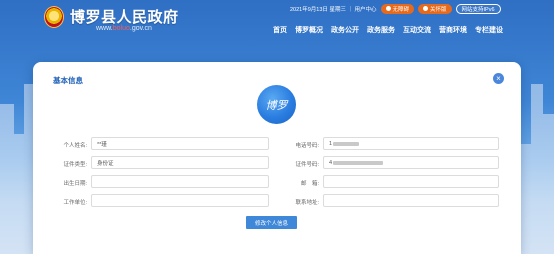  I want to click on nav-business-env: 营商环境, so click(453, 30).